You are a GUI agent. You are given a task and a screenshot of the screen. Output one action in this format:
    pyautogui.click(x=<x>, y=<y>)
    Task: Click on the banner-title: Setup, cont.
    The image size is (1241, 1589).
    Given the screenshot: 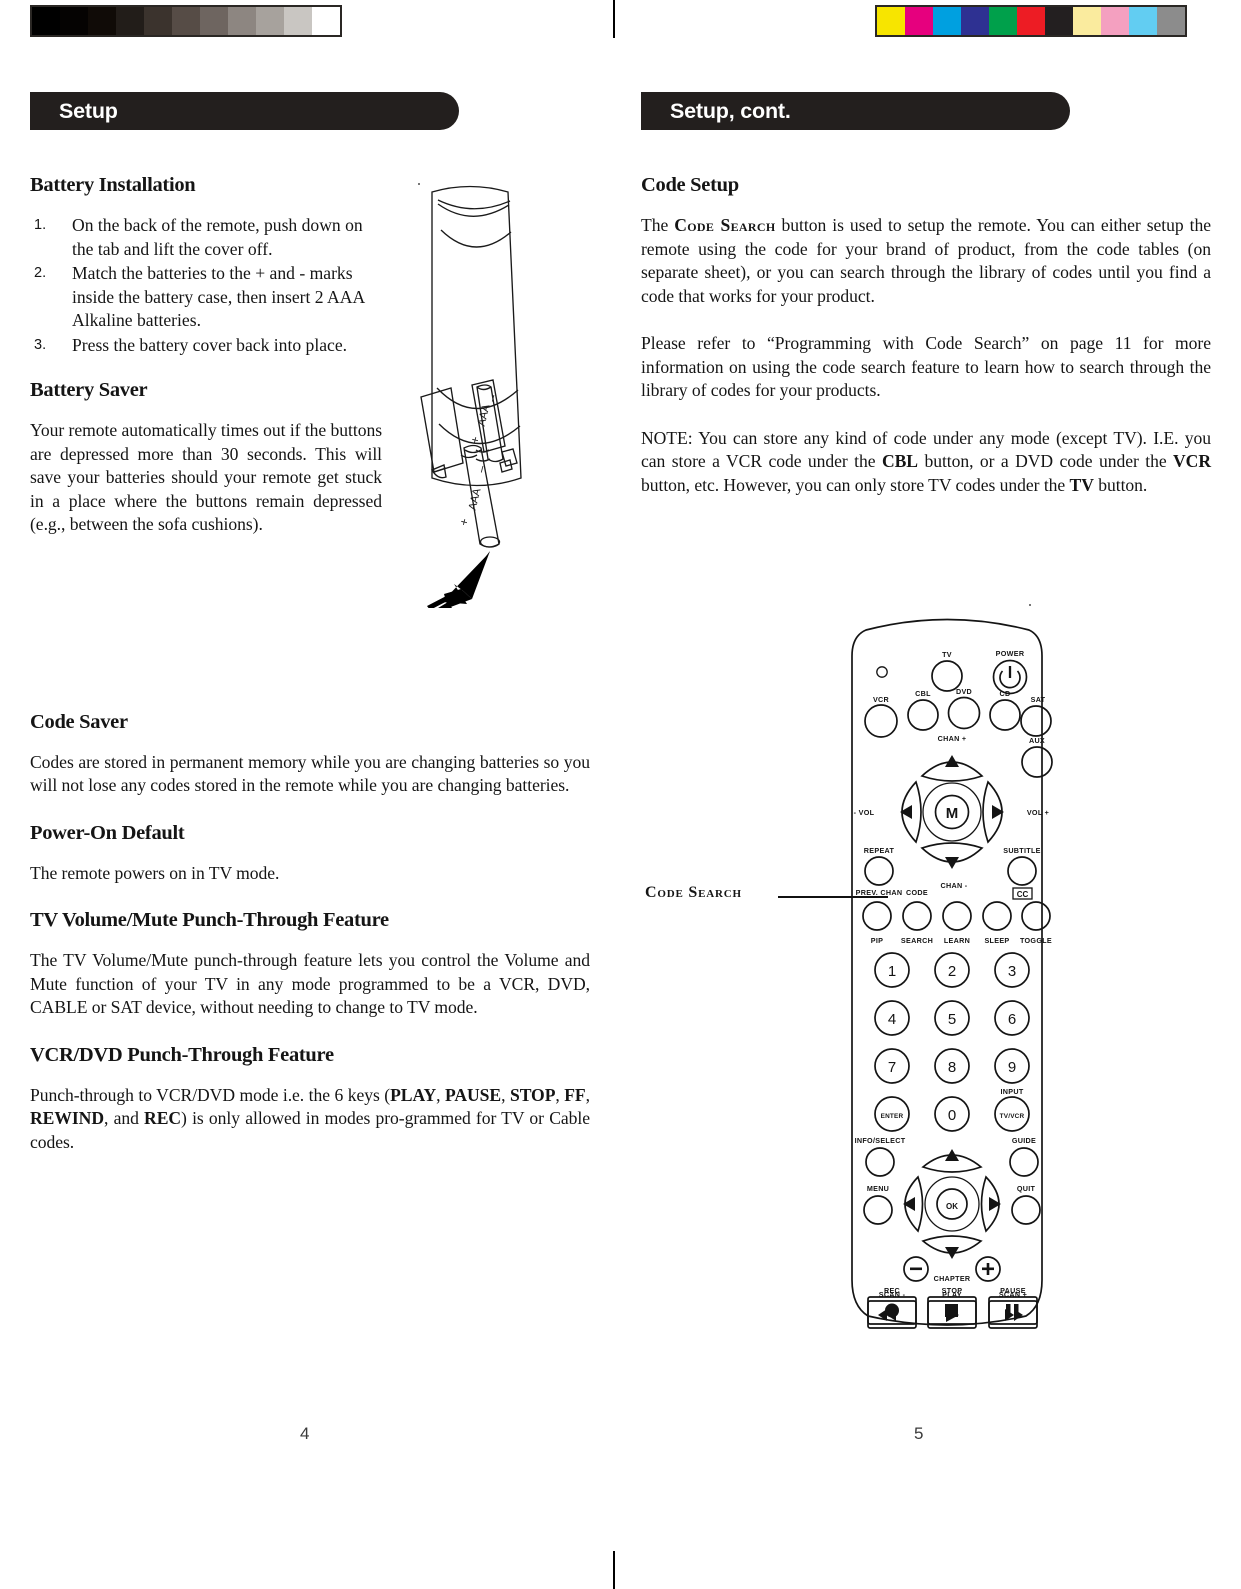 What is the action you would take?
    pyautogui.click(x=730, y=110)
    